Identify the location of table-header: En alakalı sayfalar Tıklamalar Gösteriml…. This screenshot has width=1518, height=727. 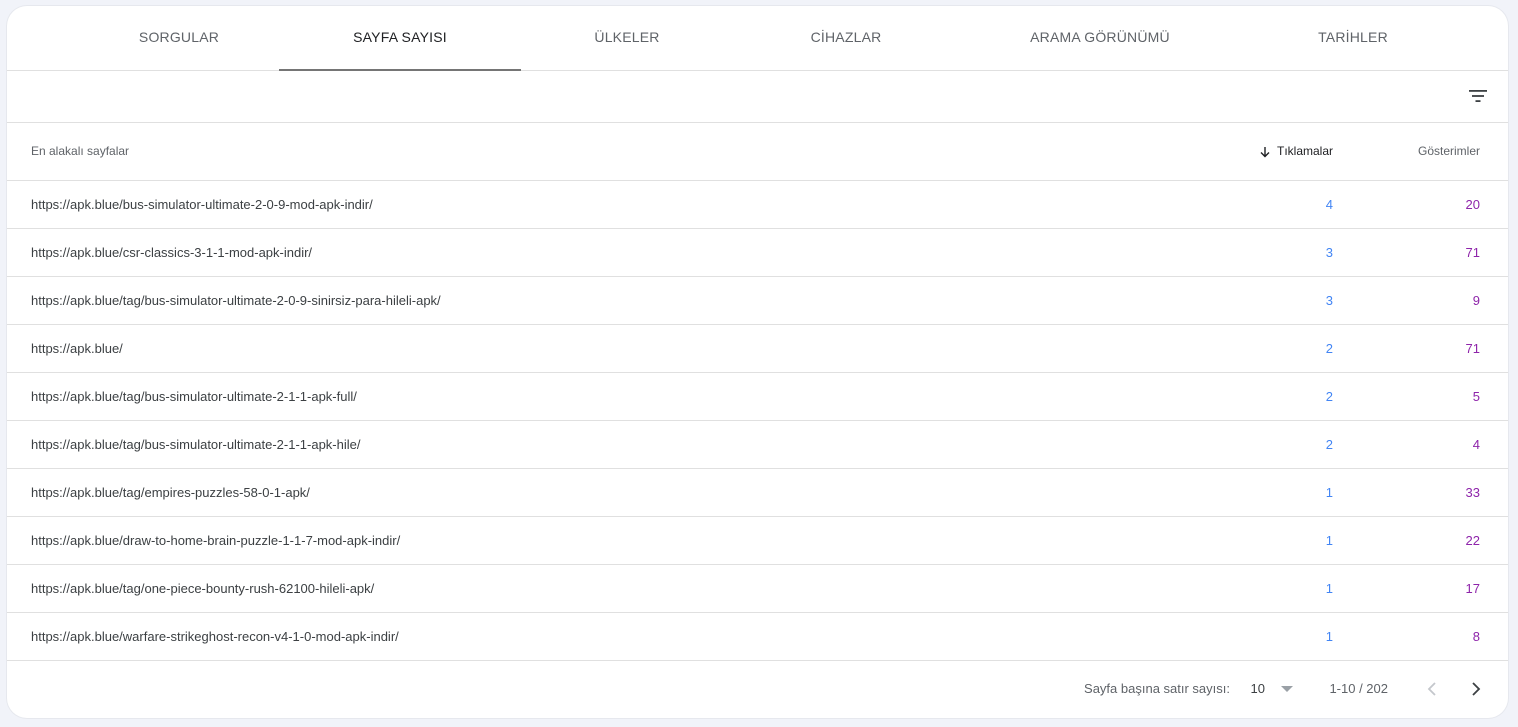
(757, 152).